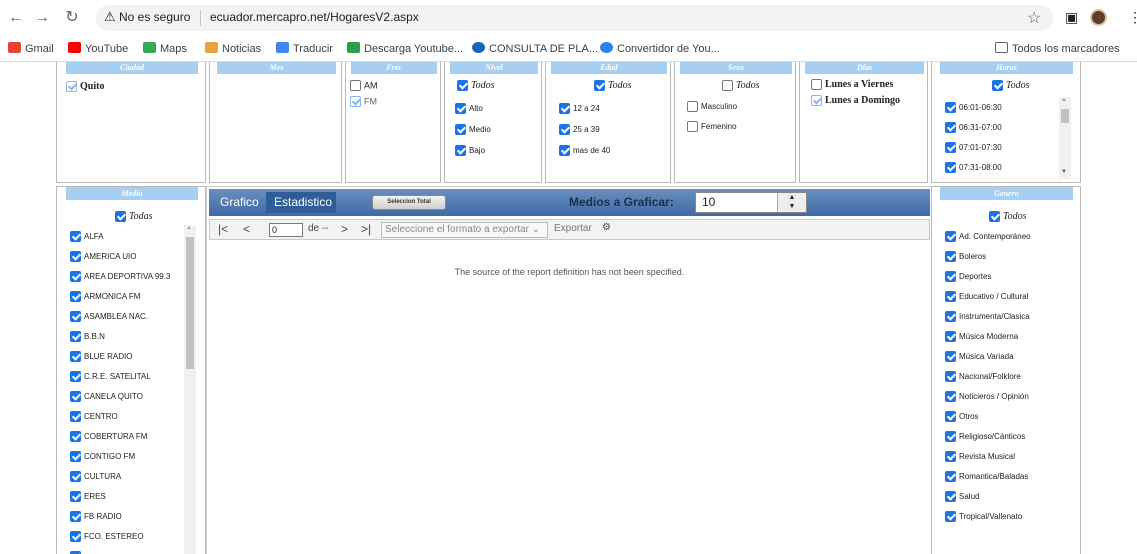 Image resolution: width=1137 pixels, height=554 pixels. What do you see at coordinates (741, 86) in the screenshot?
I see `sexo-todos: Todos` at bounding box center [741, 86].